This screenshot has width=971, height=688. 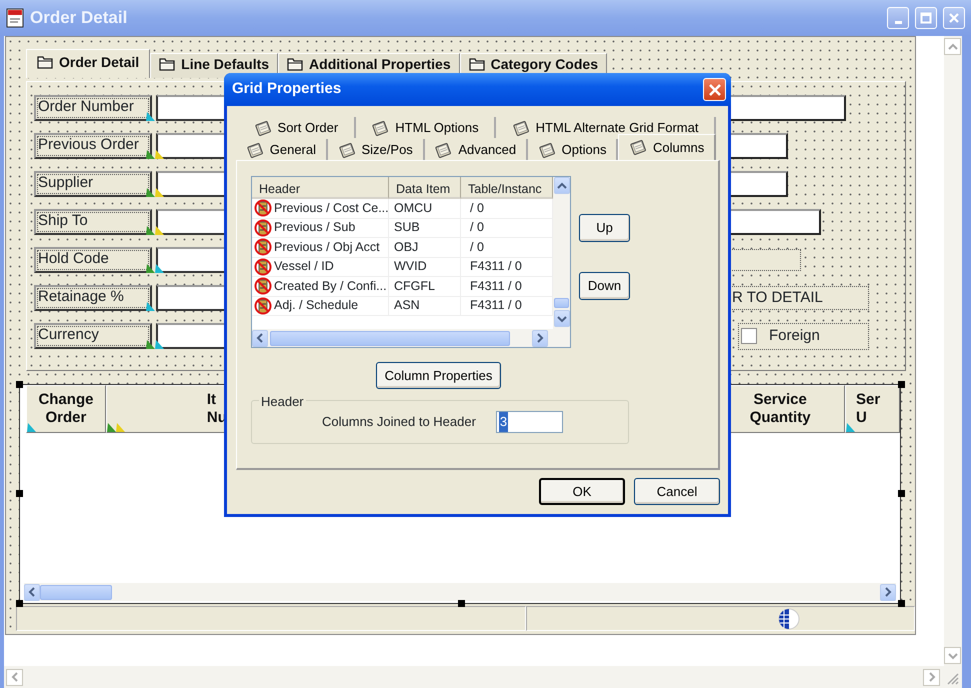 What do you see at coordinates (803, 336) in the screenshot?
I see `checkbox-field: Foreign` at bounding box center [803, 336].